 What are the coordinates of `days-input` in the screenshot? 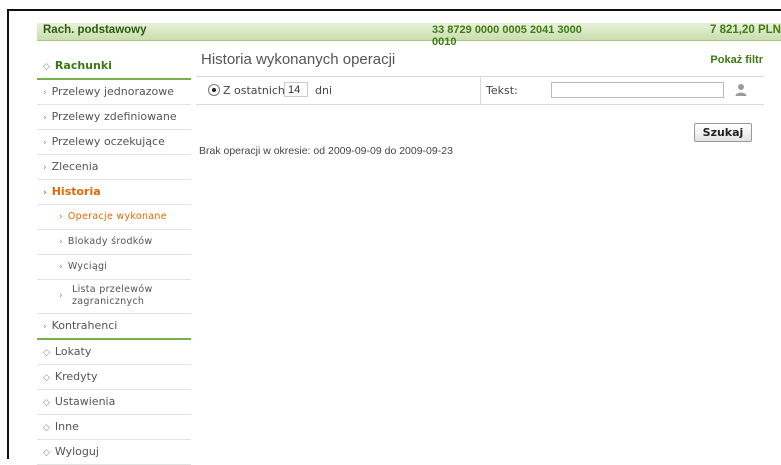 It's located at (296, 89).